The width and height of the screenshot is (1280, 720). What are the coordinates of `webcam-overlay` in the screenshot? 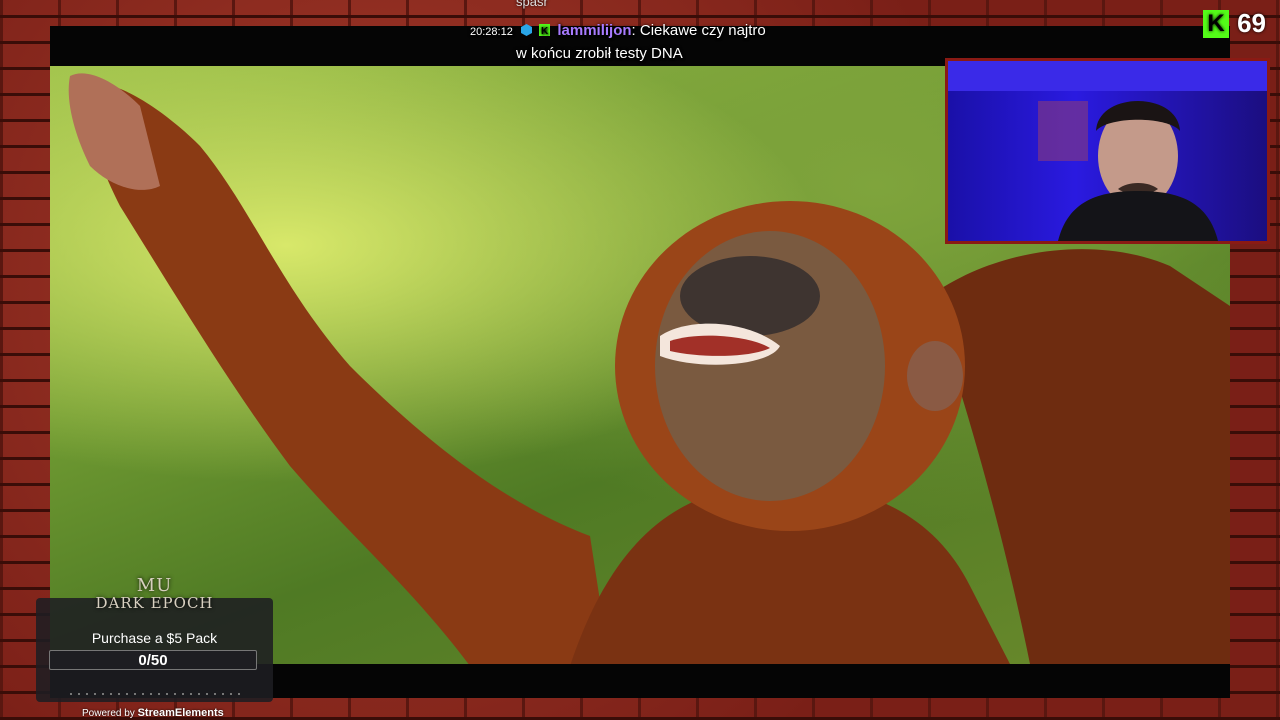 It's located at (1107, 151).